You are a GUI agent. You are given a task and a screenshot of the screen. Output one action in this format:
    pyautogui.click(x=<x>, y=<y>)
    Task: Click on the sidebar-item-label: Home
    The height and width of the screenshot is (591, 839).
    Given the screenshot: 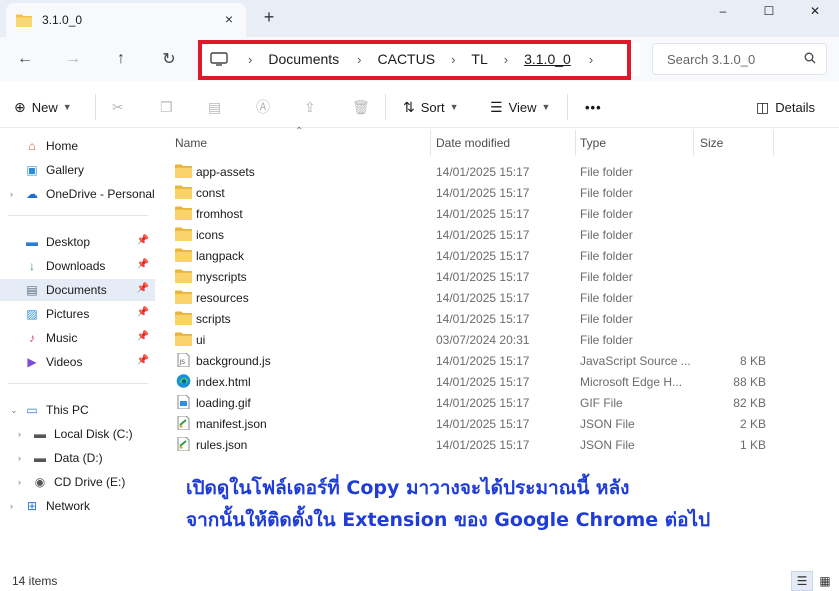 What is the action you would take?
    pyautogui.click(x=62, y=146)
    